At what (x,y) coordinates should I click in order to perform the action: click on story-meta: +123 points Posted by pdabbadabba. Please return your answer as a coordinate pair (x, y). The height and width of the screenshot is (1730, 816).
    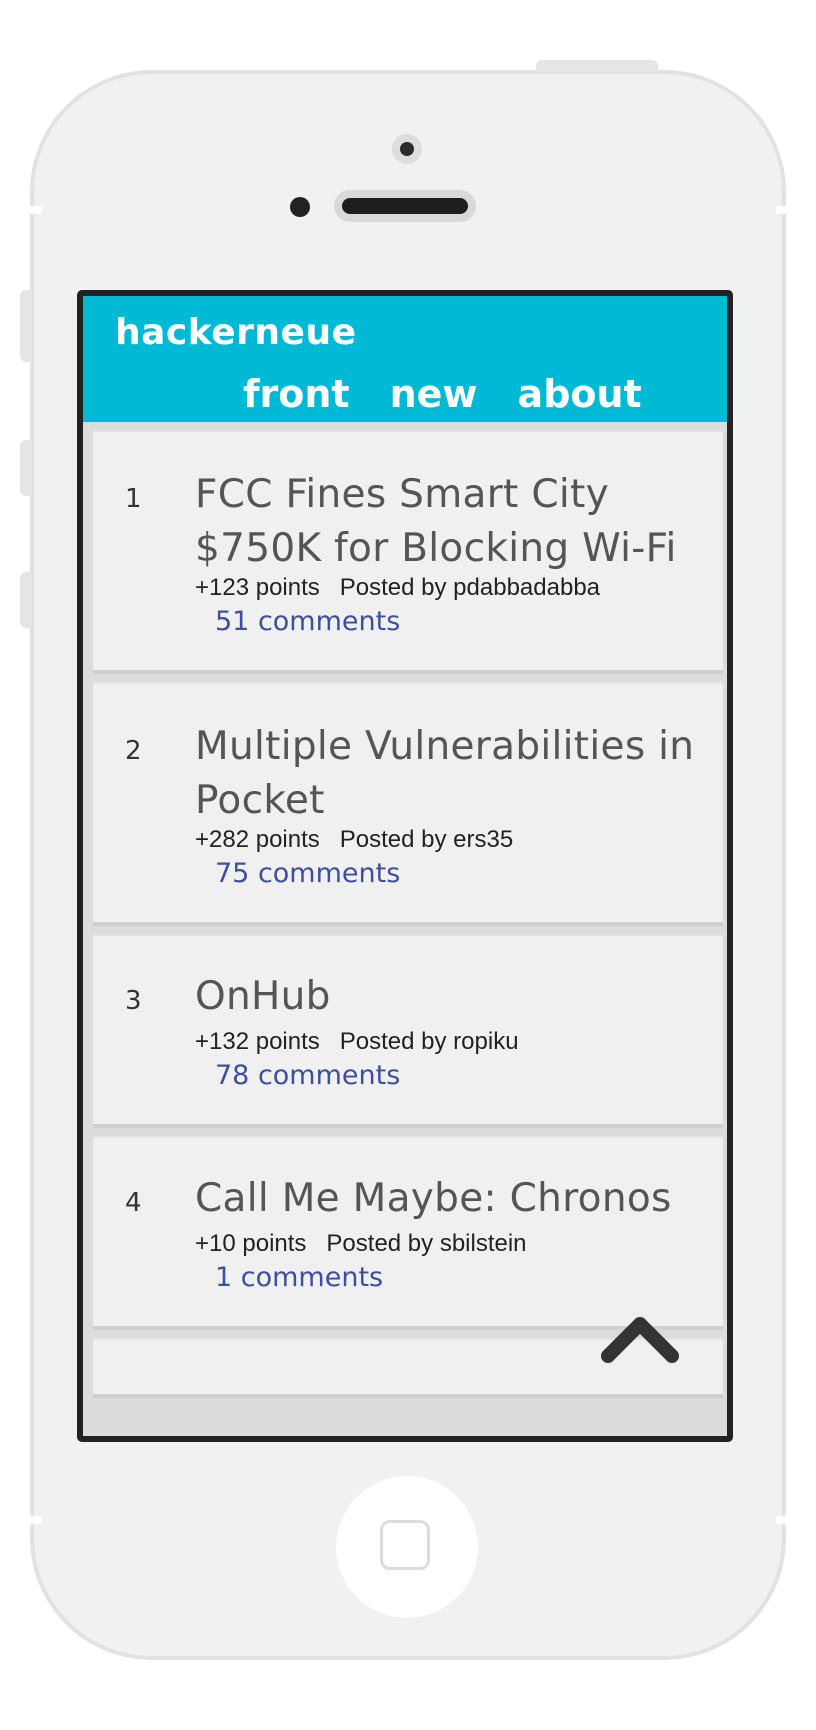
    Looking at the image, I should click on (397, 588).